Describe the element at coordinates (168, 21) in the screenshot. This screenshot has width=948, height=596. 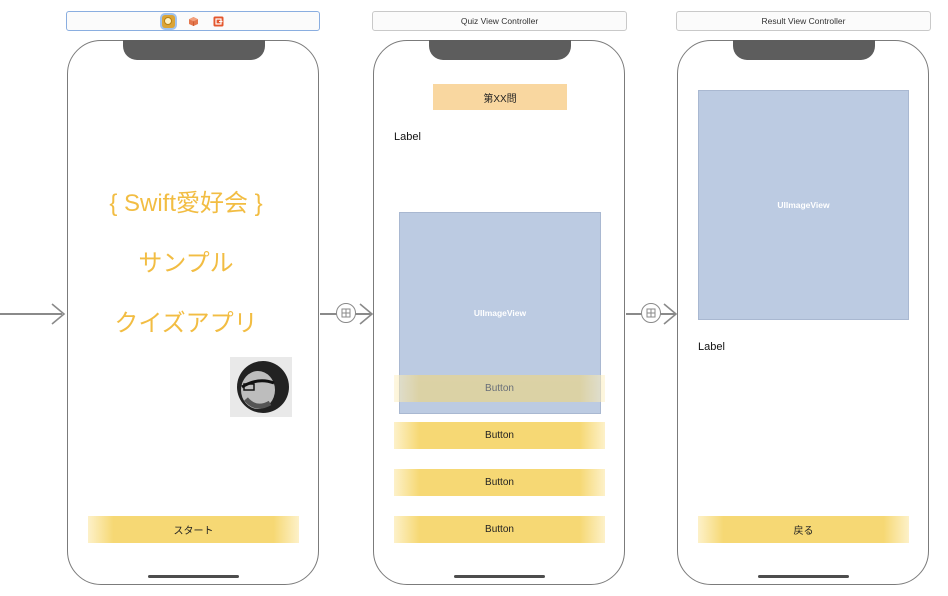
I see `view-controller-icon` at that location.